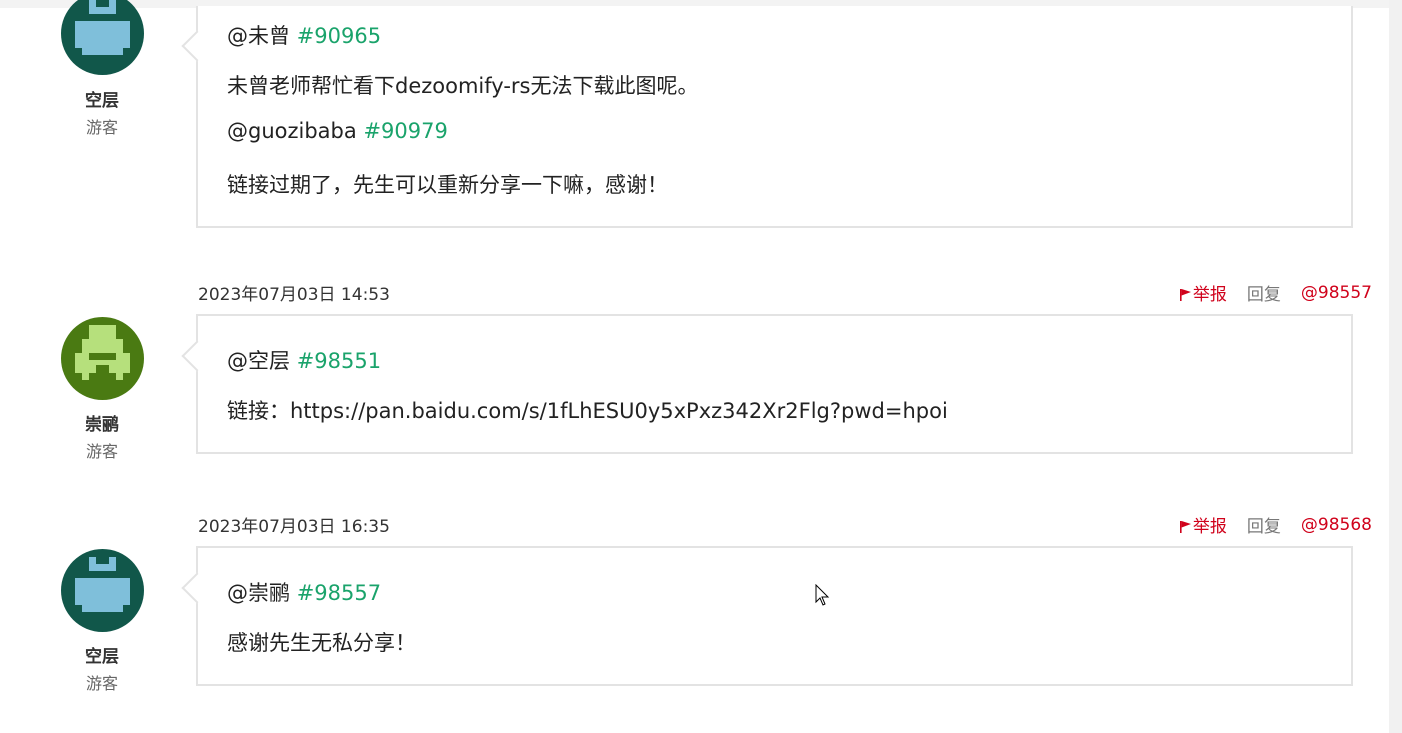 This screenshot has width=1402, height=733. I want to click on comment-ref-link: #90979, so click(405, 131).